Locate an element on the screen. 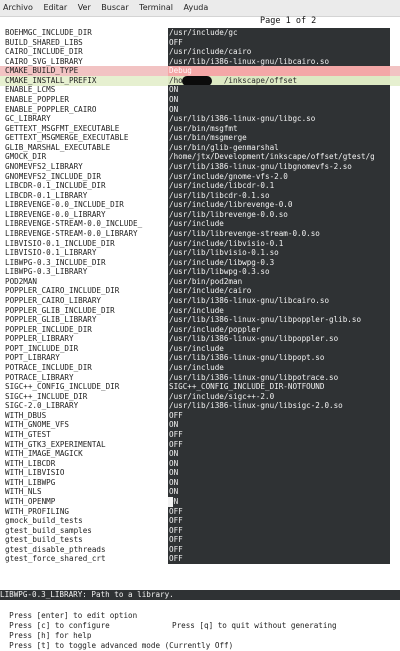 This screenshot has width=400, height=651. entry-value: /usr/lib/i386-linux-gnu/libcairo.so is located at coordinates (279, 61).